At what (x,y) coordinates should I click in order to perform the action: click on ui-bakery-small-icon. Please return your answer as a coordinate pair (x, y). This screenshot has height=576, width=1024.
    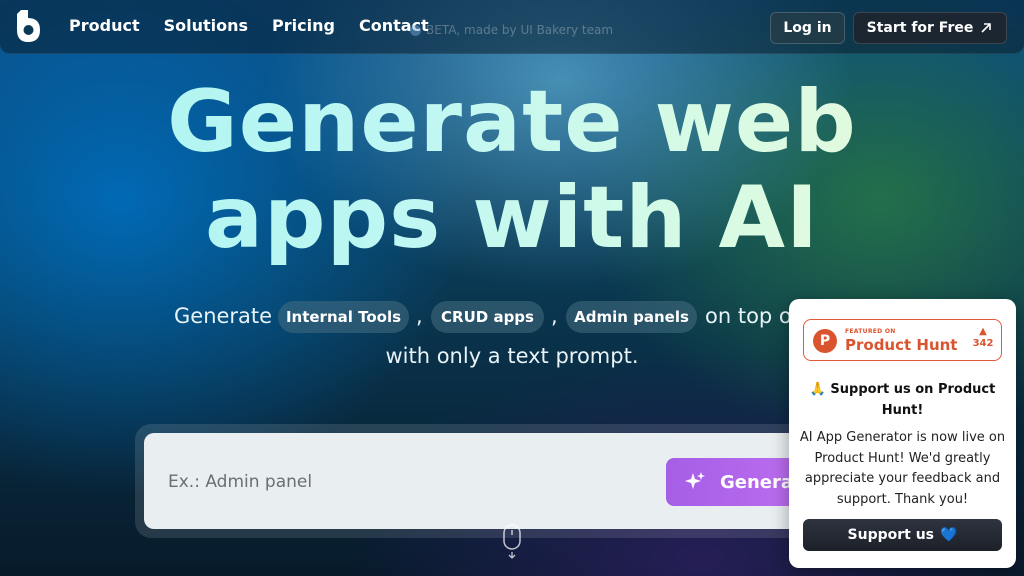
    Looking at the image, I should click on (415, 30).